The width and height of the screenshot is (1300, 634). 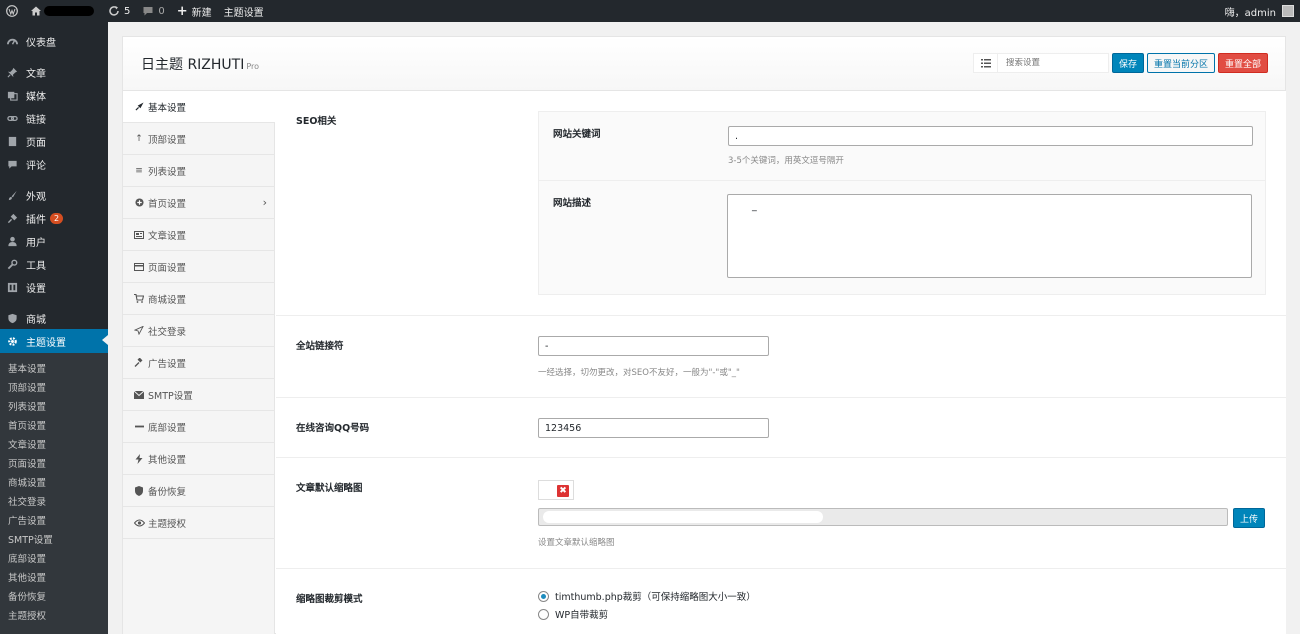 I want to click on submenu-item: 备份恢复, so click(x=27, y=596).